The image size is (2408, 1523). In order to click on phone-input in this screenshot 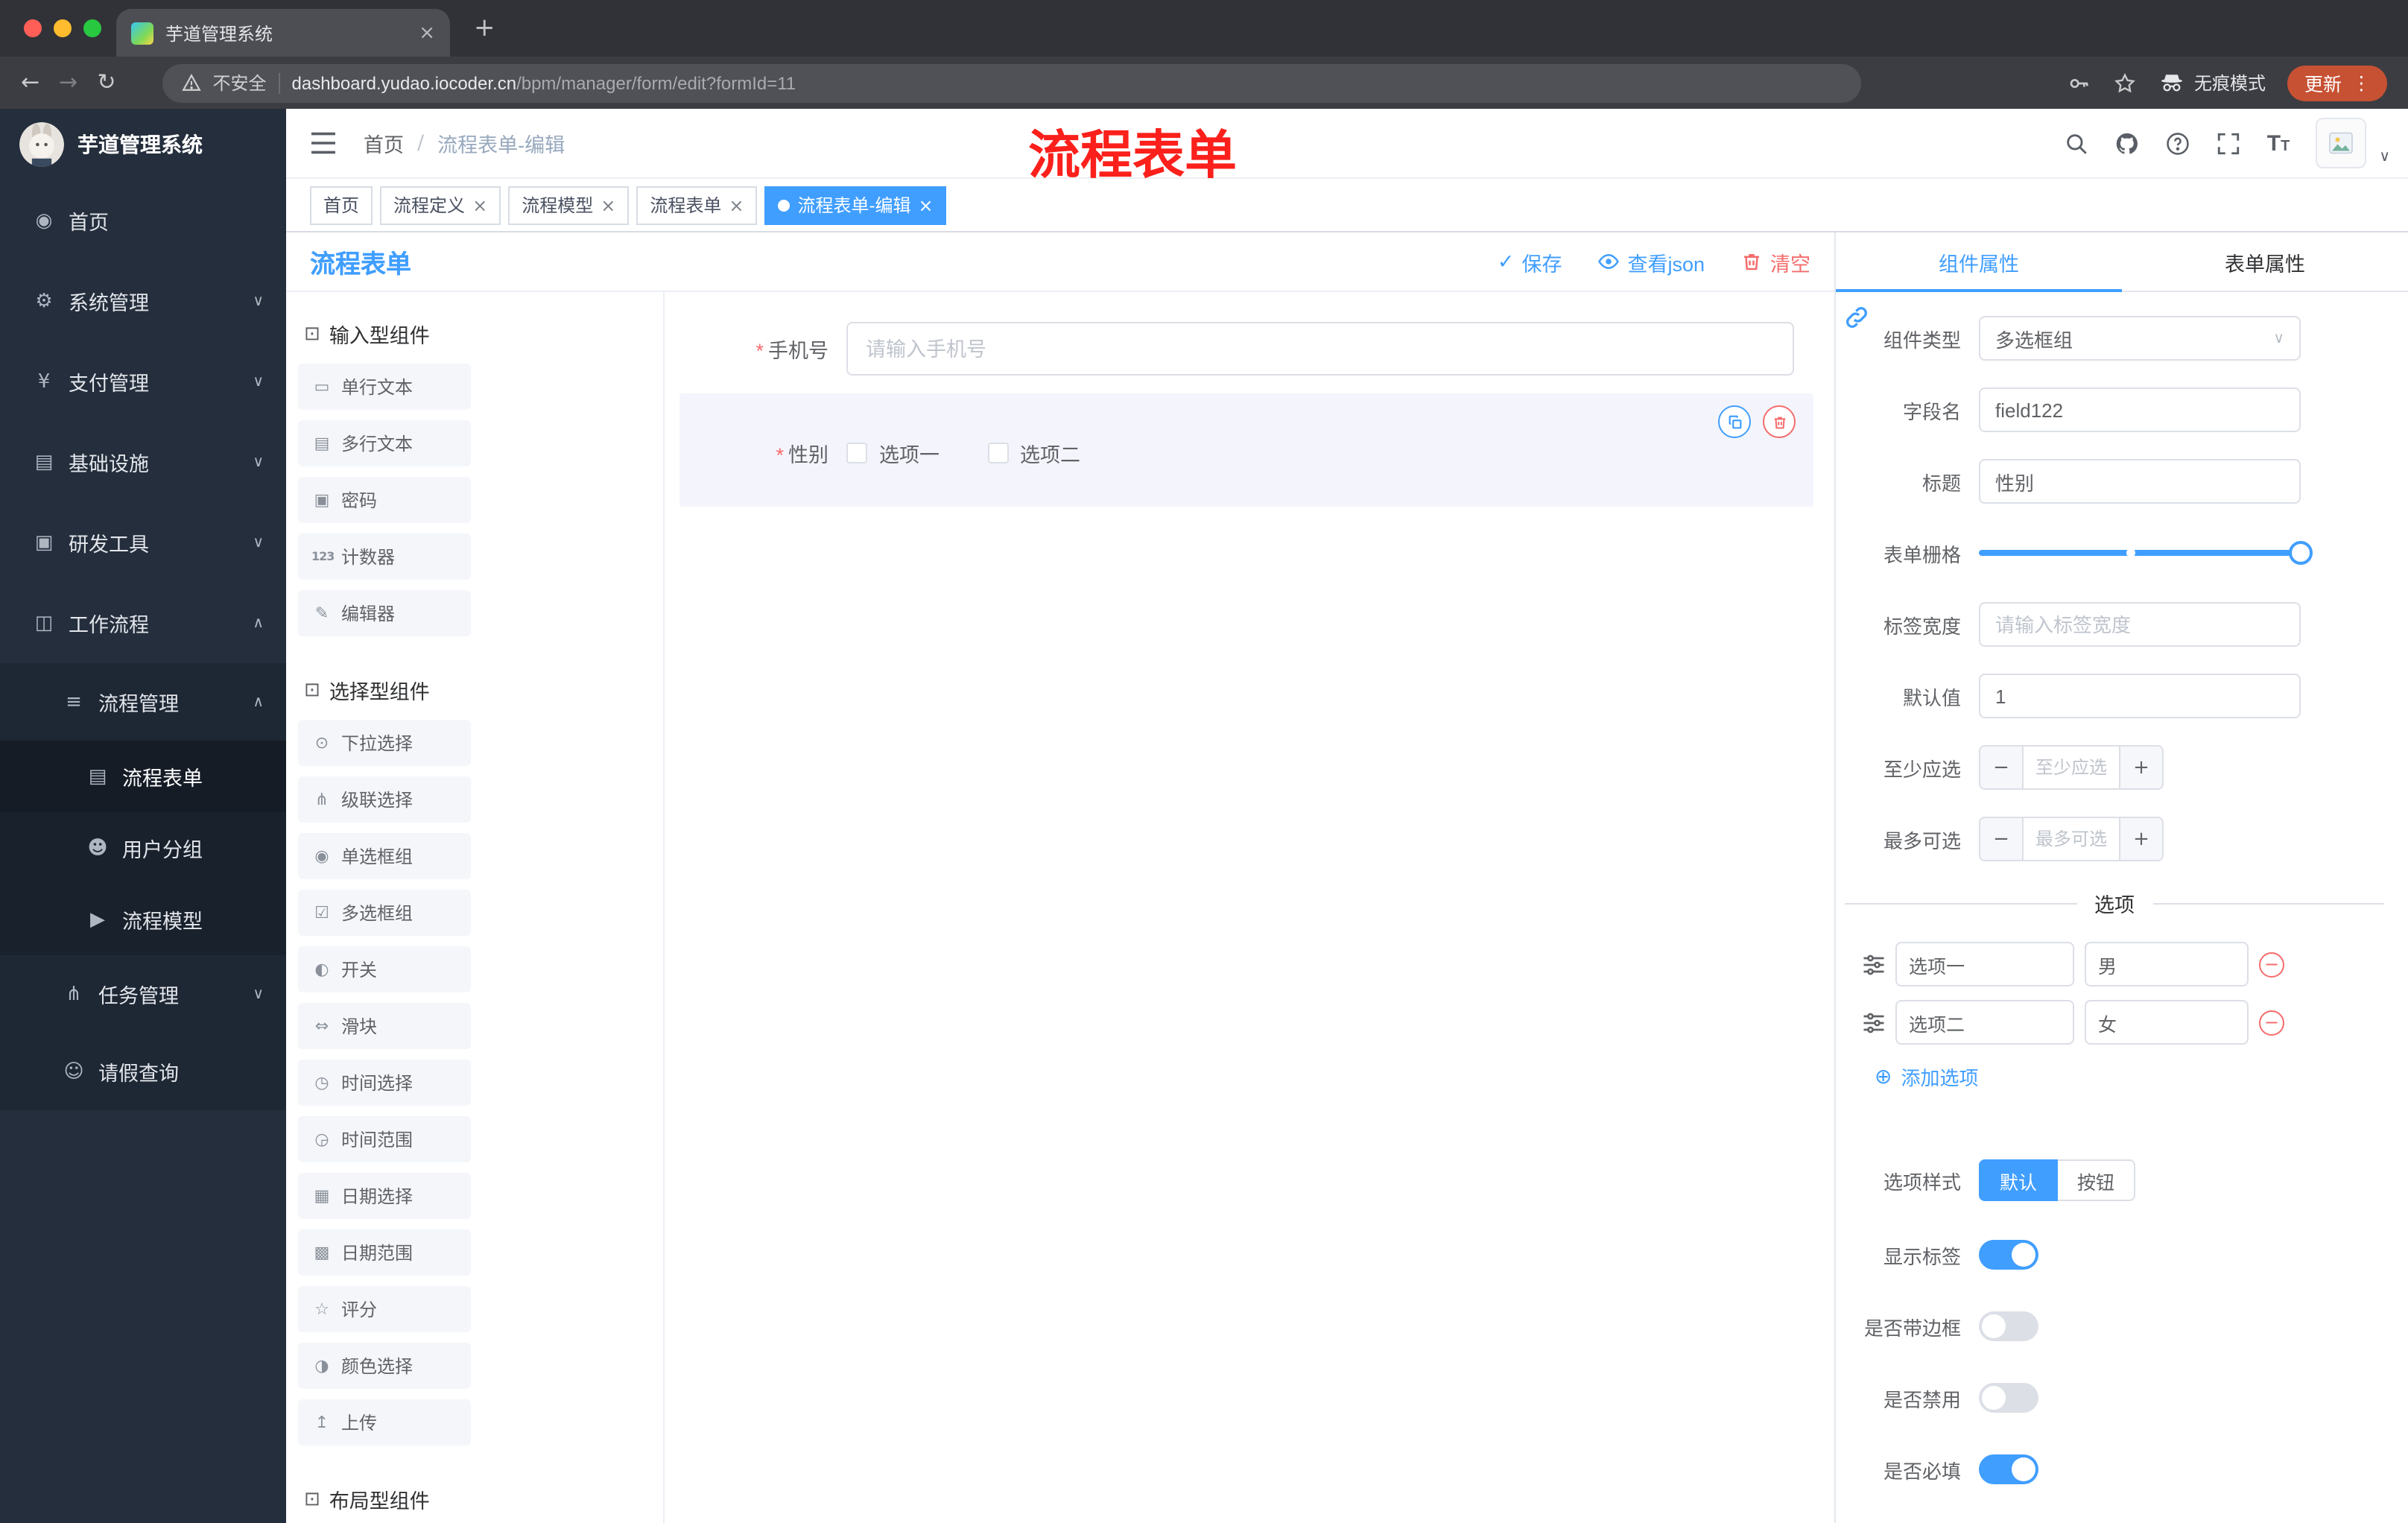, I will do `click(1320, 349)`.